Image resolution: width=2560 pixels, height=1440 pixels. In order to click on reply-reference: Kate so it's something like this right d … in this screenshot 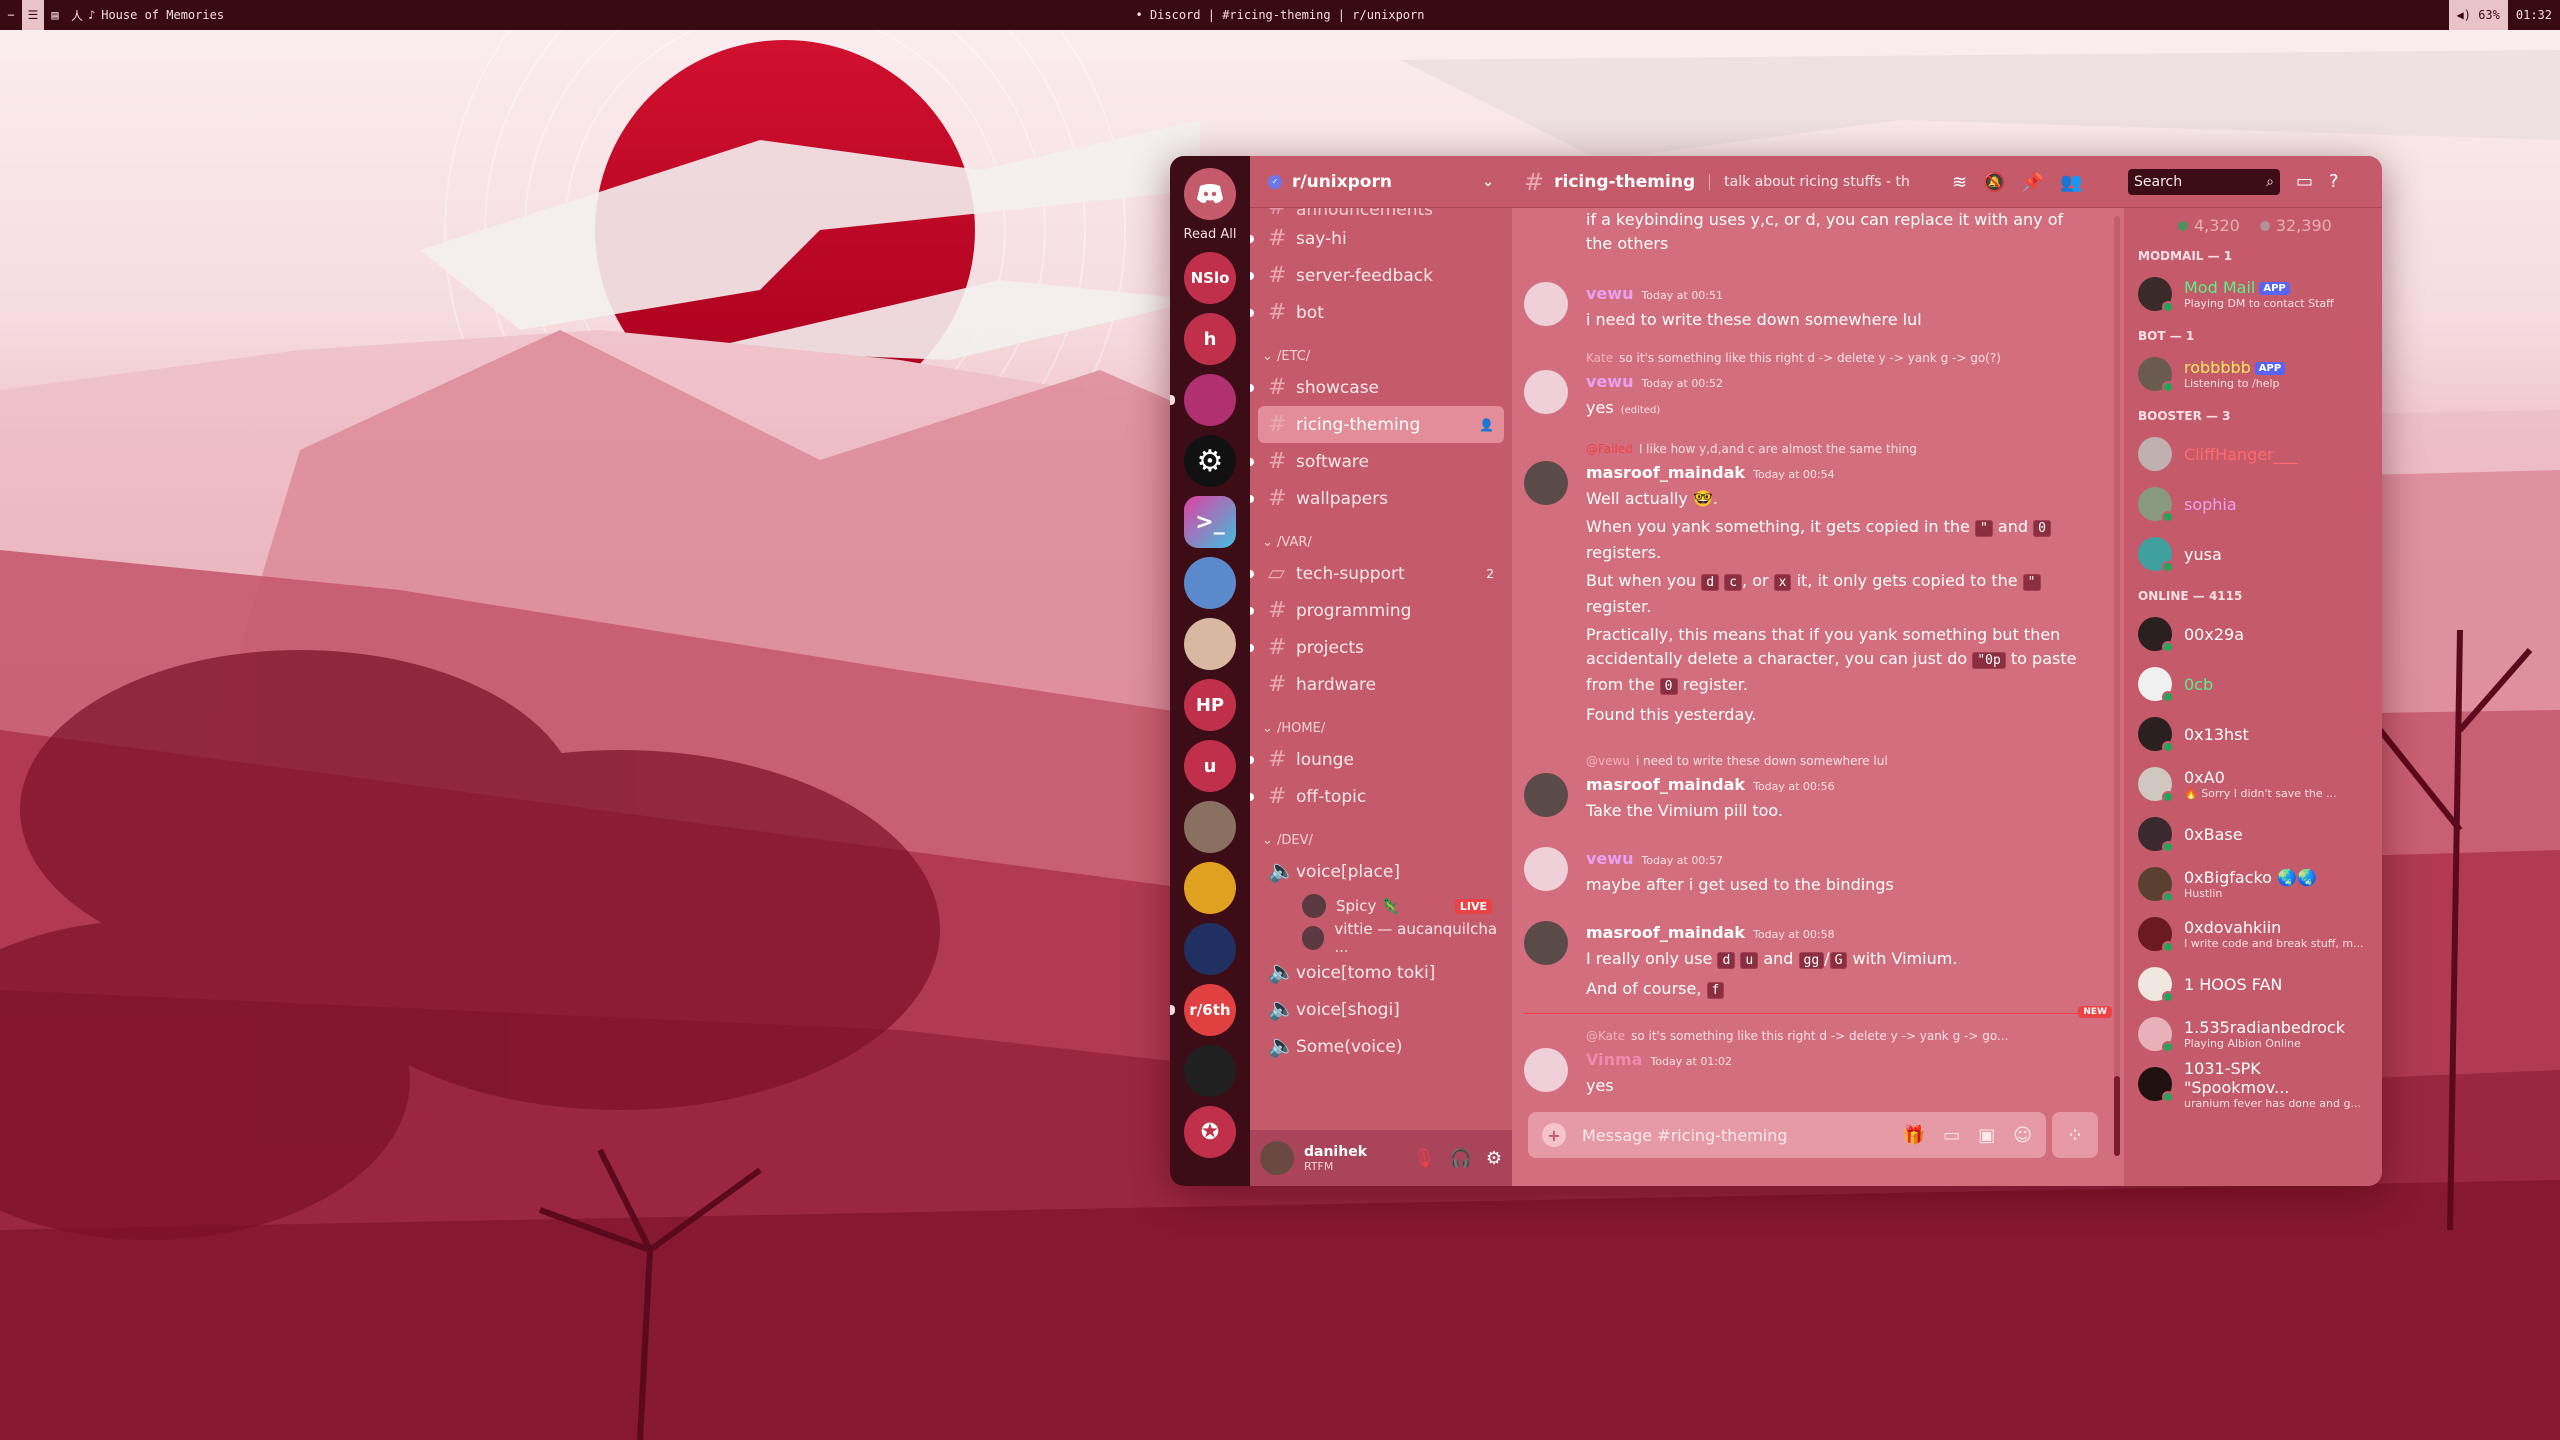, I will do `click(1849, 358)`.